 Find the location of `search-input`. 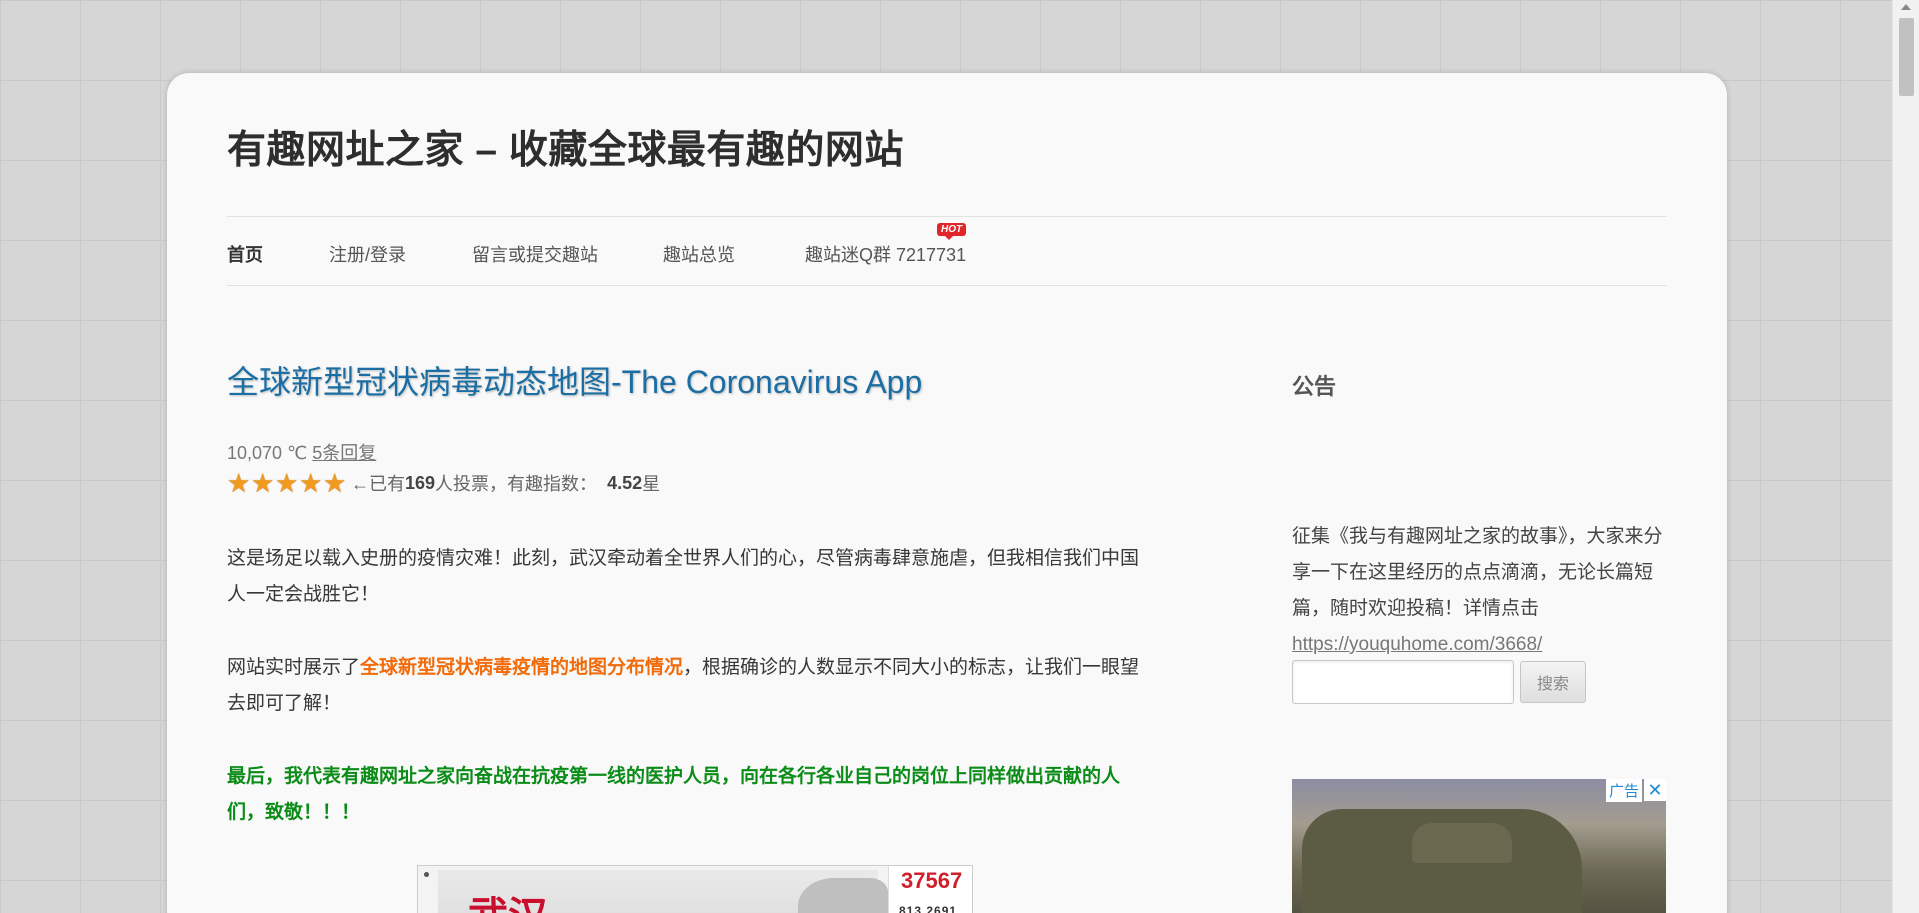

search-input is located at coordinates (1403, 682).